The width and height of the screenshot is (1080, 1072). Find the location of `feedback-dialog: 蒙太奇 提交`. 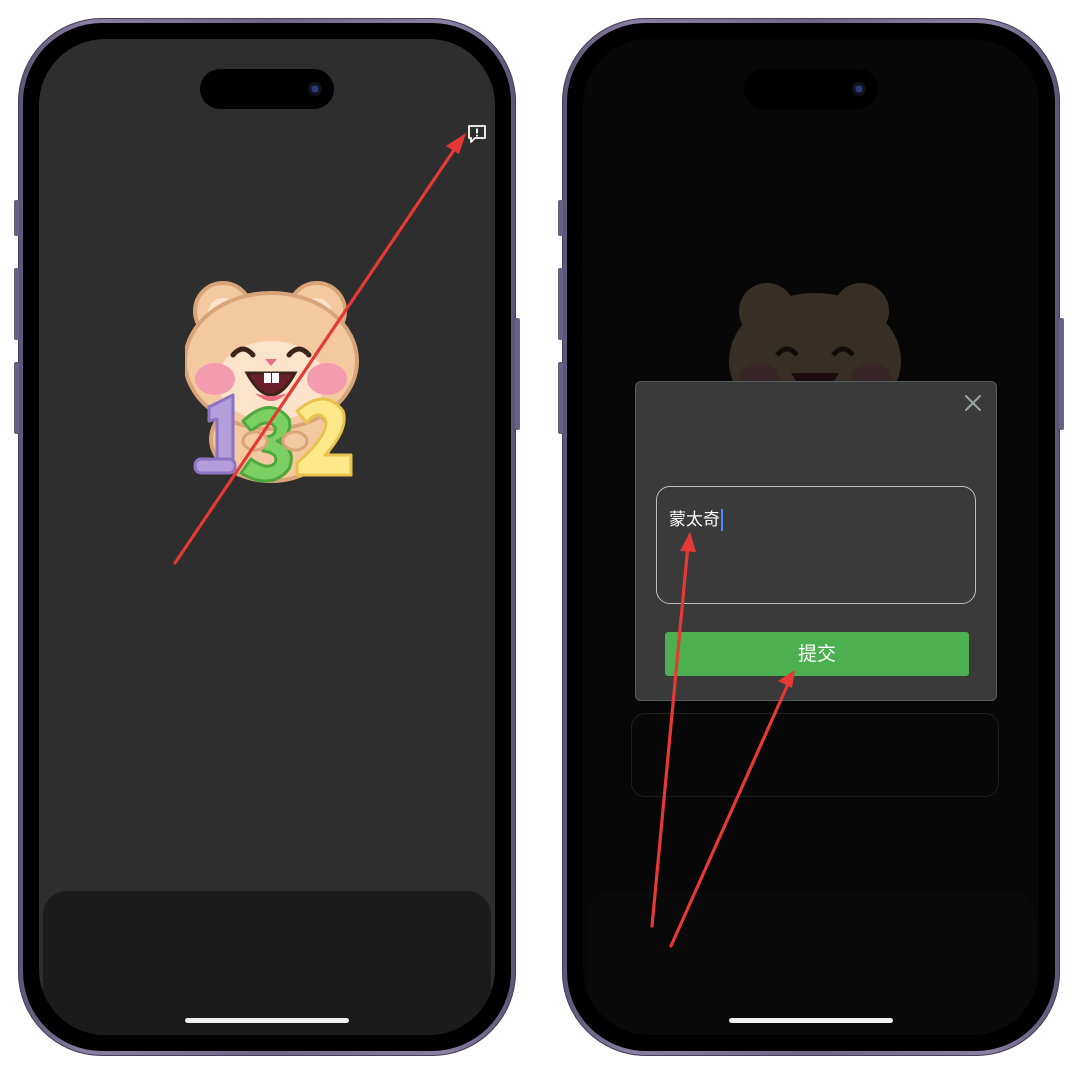

feedback-dialog: 蒙太奇 提交 is located at coordinates (816, 541).